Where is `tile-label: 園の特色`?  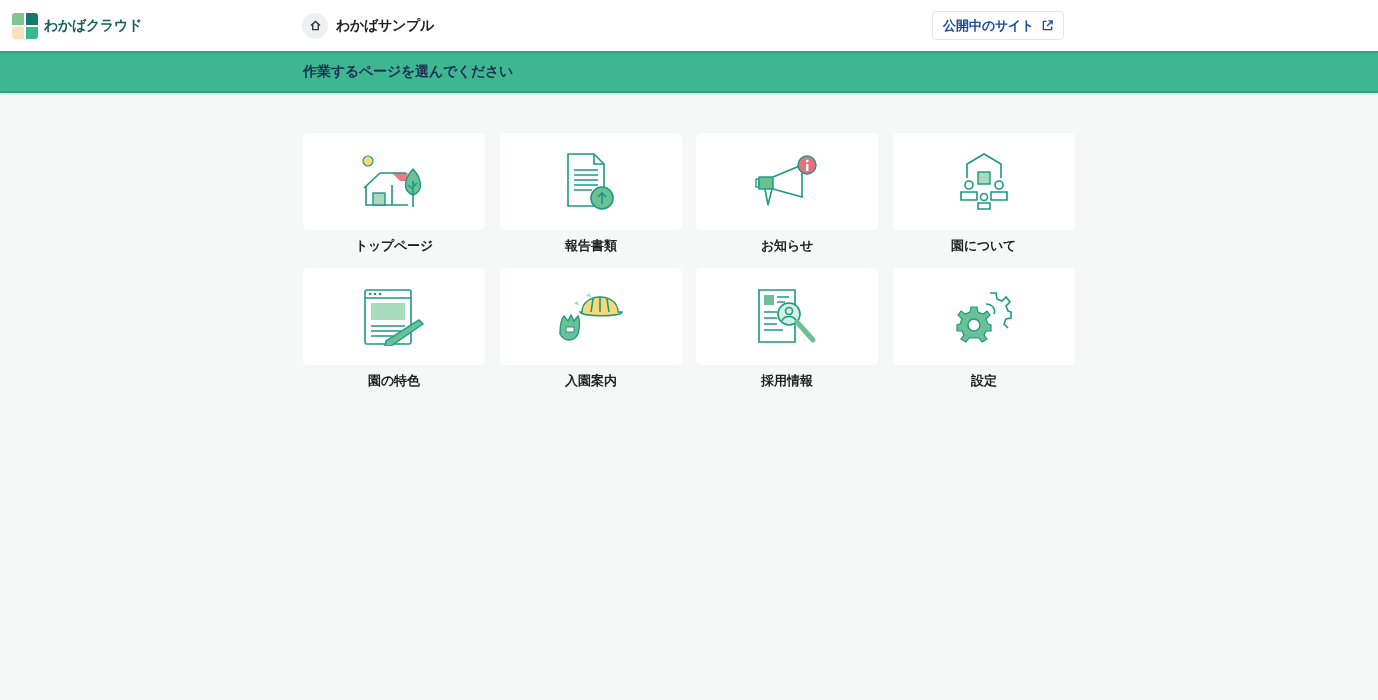 tile-label: 園の特色 is located at coordinates (394, 381).